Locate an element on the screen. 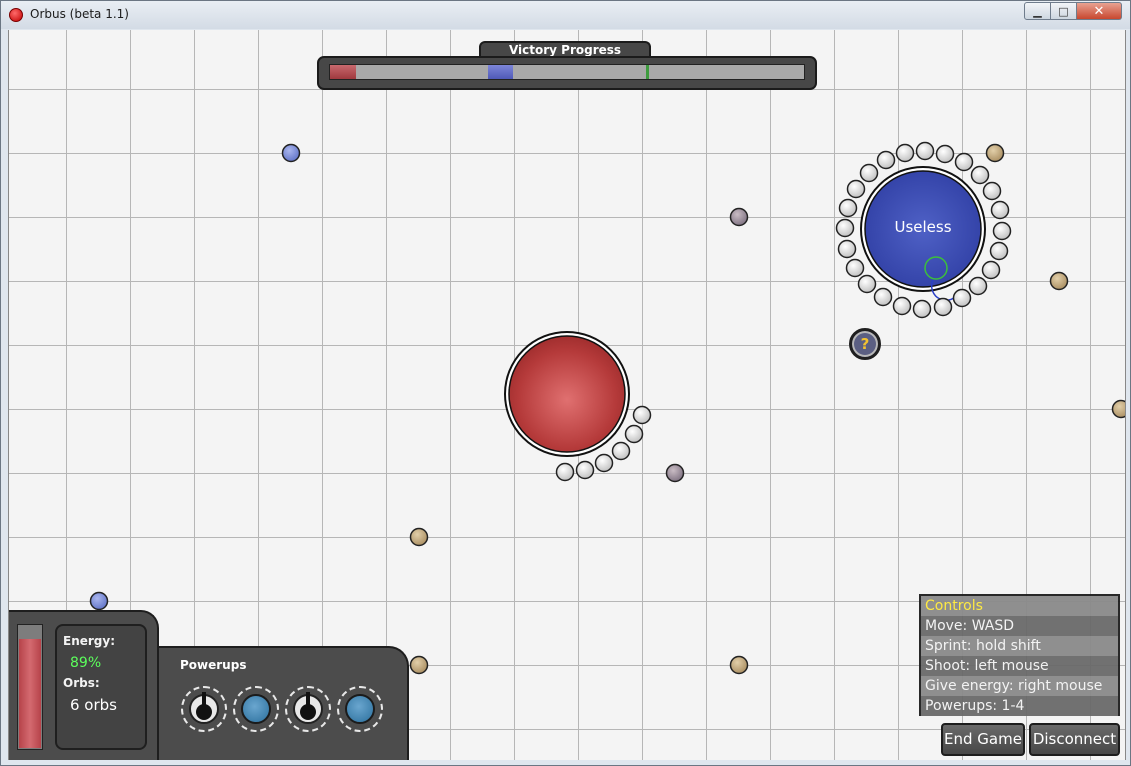  red-team-progress is located at coordinates (343, 72).